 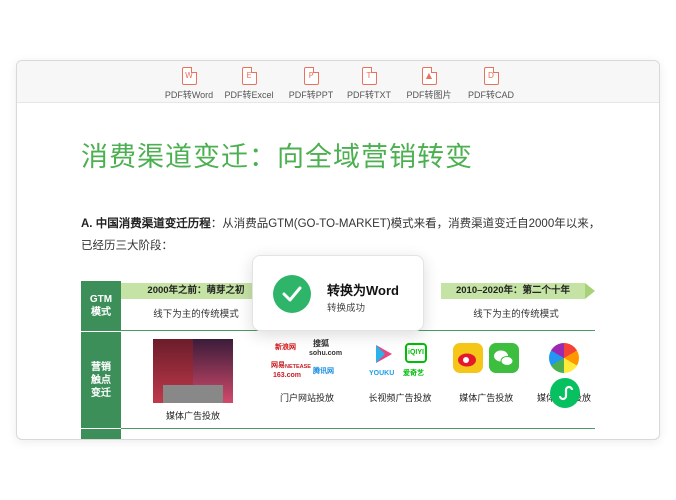 I want to click on success-check-icon, so click(x=292, y=294).